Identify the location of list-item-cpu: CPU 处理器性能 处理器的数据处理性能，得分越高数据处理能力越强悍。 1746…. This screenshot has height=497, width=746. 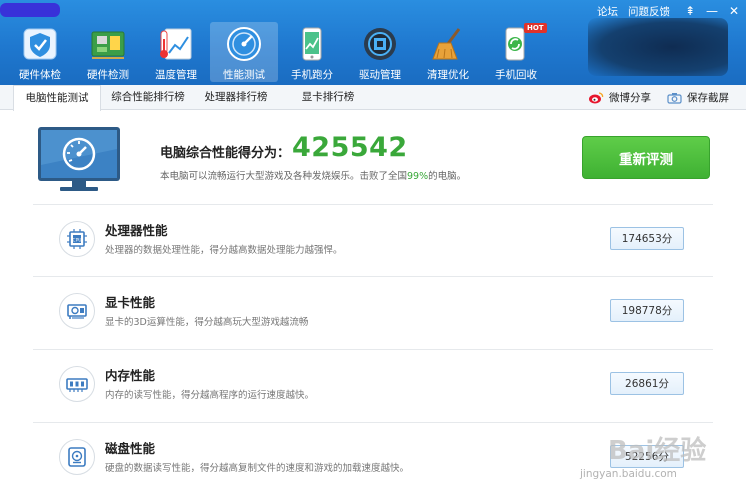
(373, 241).